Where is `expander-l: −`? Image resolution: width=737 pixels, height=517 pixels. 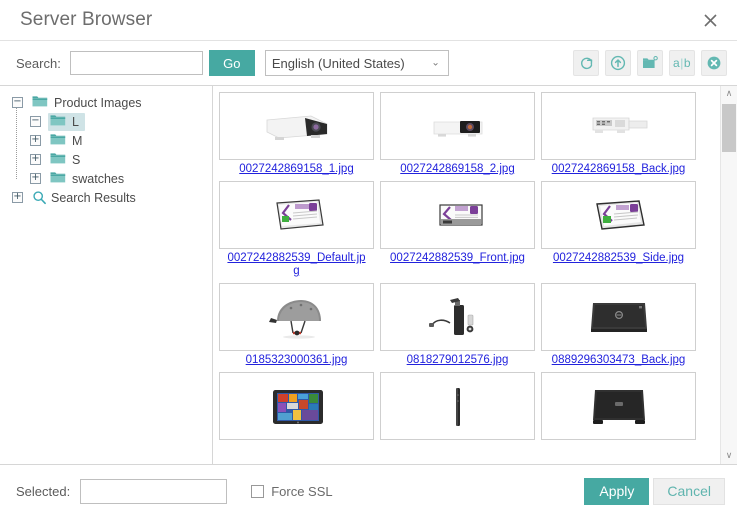 expander-l: − is located at coordinates (35, 121).